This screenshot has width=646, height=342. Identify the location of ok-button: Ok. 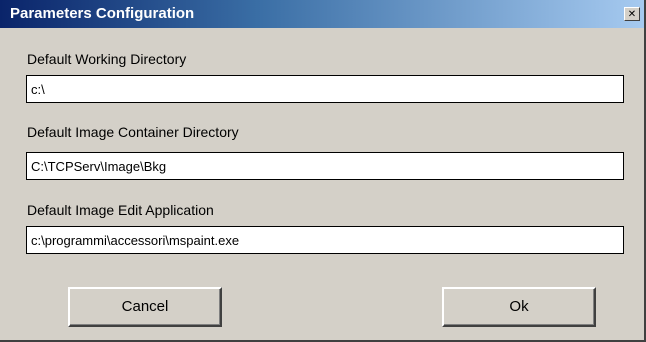
(519, 307).